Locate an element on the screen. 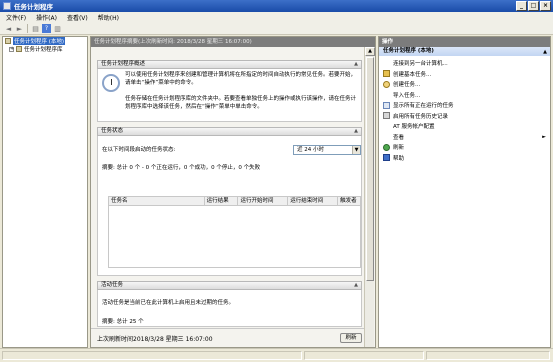  help-icon is located at coordinates (386, 158).